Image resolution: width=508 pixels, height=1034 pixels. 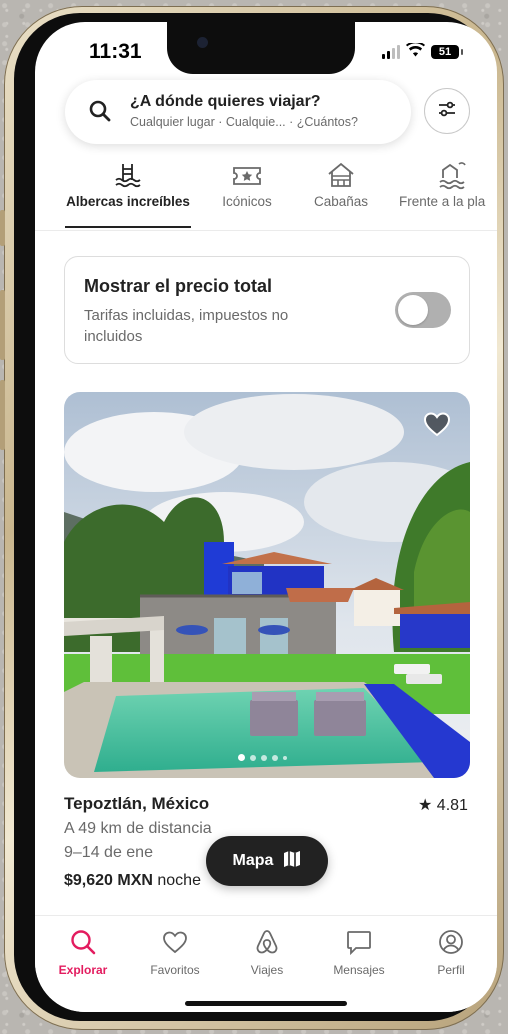 I want to click on airbnb-logo-icon, so click(x=267, y=943).